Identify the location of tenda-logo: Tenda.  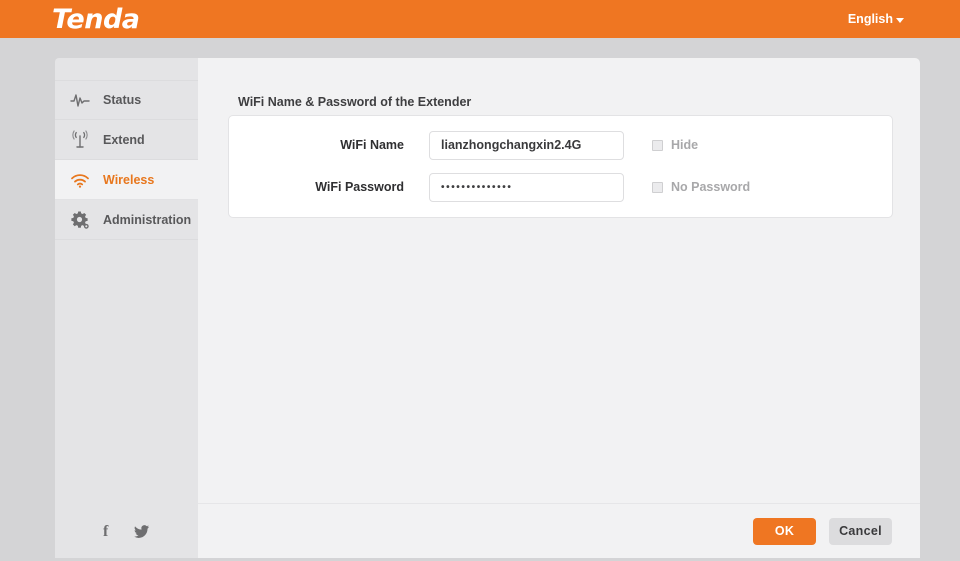
(96, 19).